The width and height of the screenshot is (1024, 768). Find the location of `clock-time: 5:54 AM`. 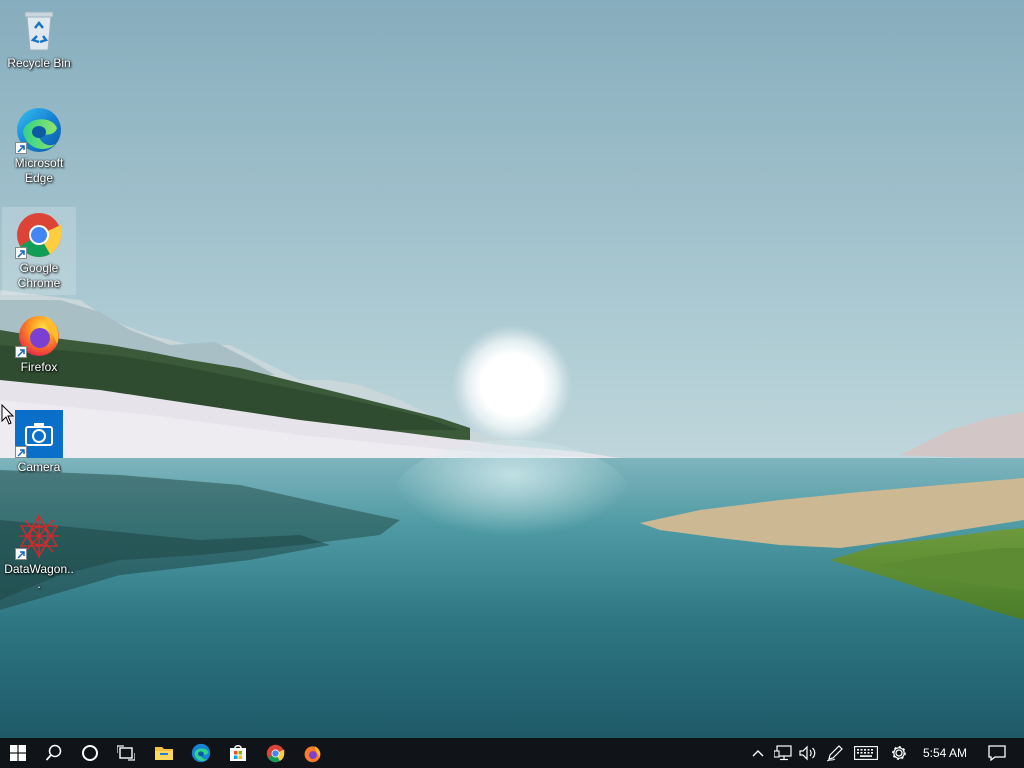

clock-time: 5:54 AM is located at coordinates (945, 753).